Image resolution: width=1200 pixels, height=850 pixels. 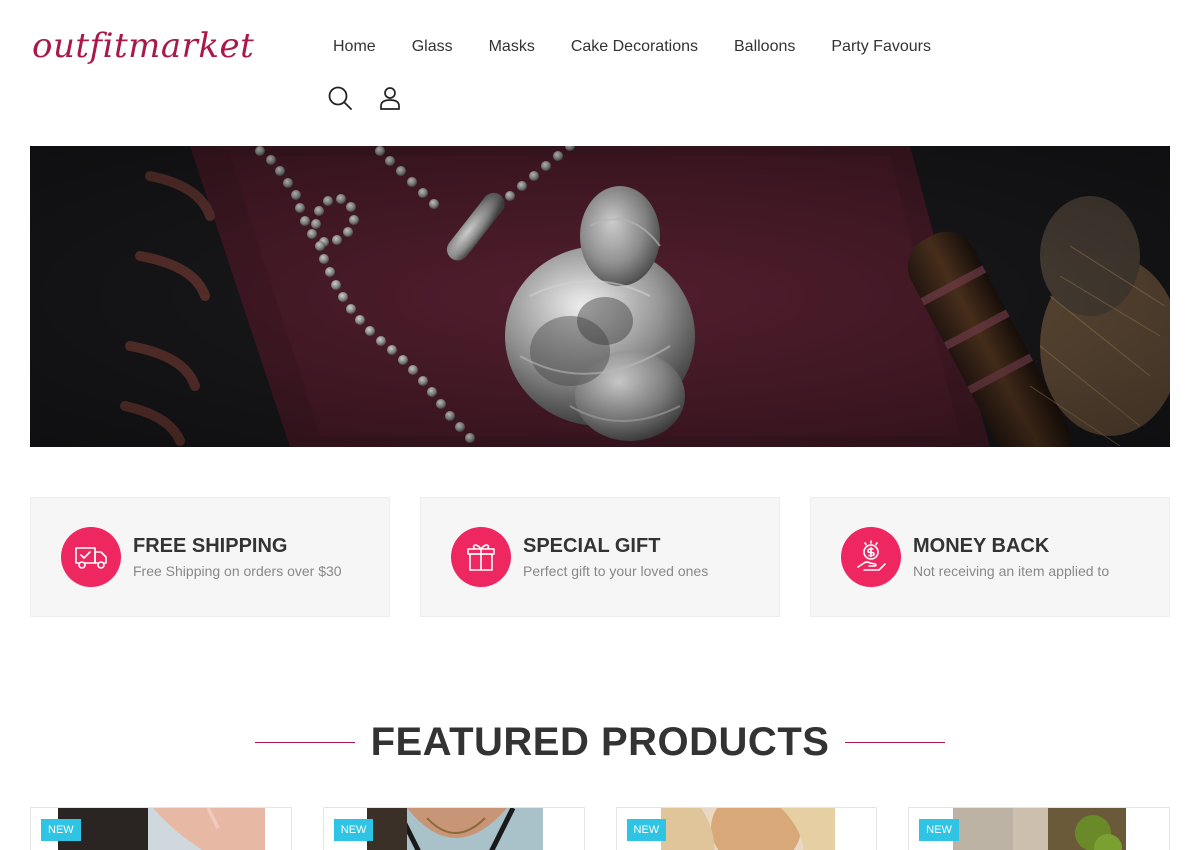 What do you see at coordinates (481, 557) in the screenshot?
I see `gift-box-icon` at bounding box center [481, 557].